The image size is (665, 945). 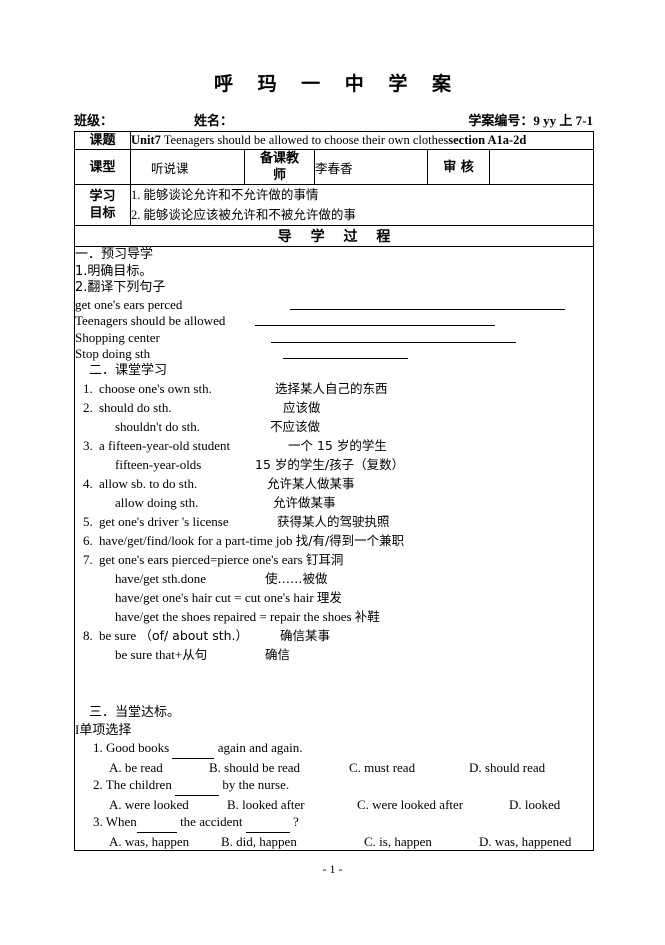 What do you see at coordinates (120, 287) in the screenshot?
I see `preview-item-2: 2.翻译下列句子` at bounding box center [120, 287].